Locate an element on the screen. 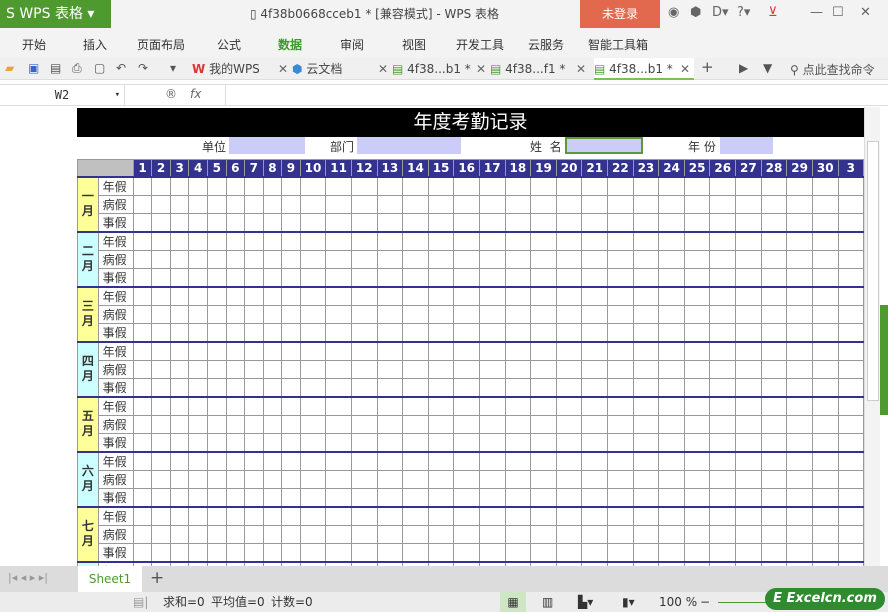  new-tab-button: + is located at coordinates (707, 67).